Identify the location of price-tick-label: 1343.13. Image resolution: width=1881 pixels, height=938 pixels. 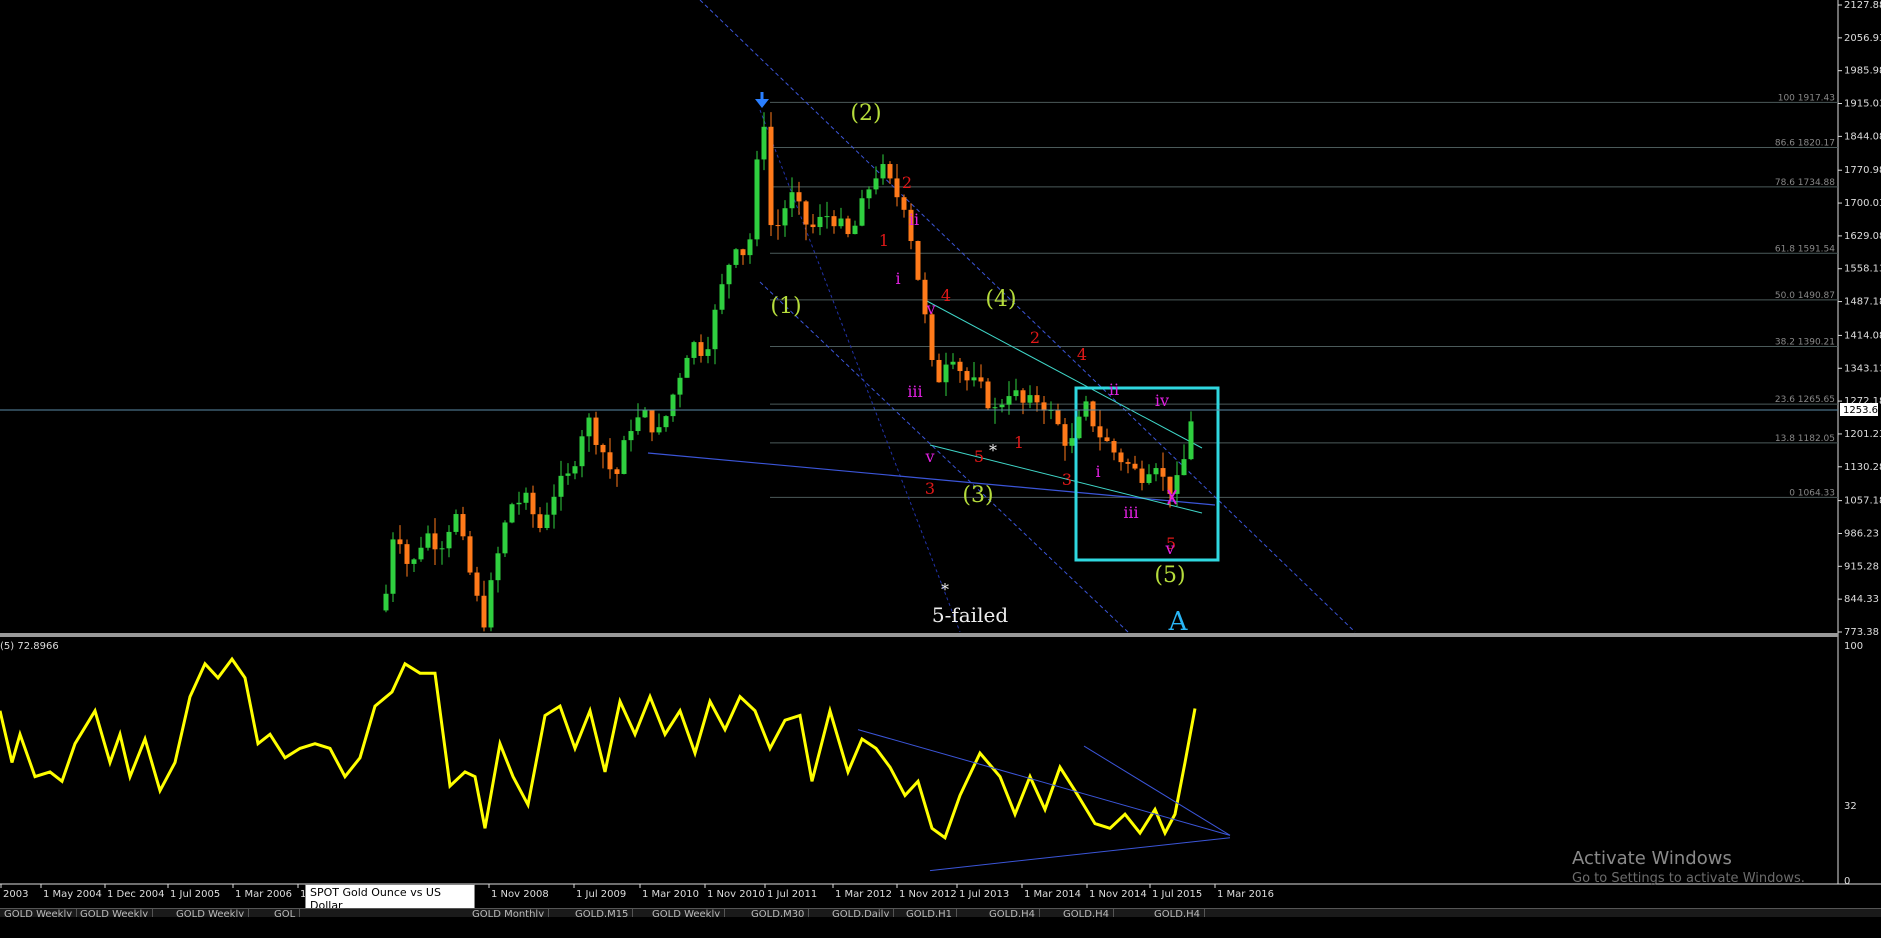
(1862, 368).